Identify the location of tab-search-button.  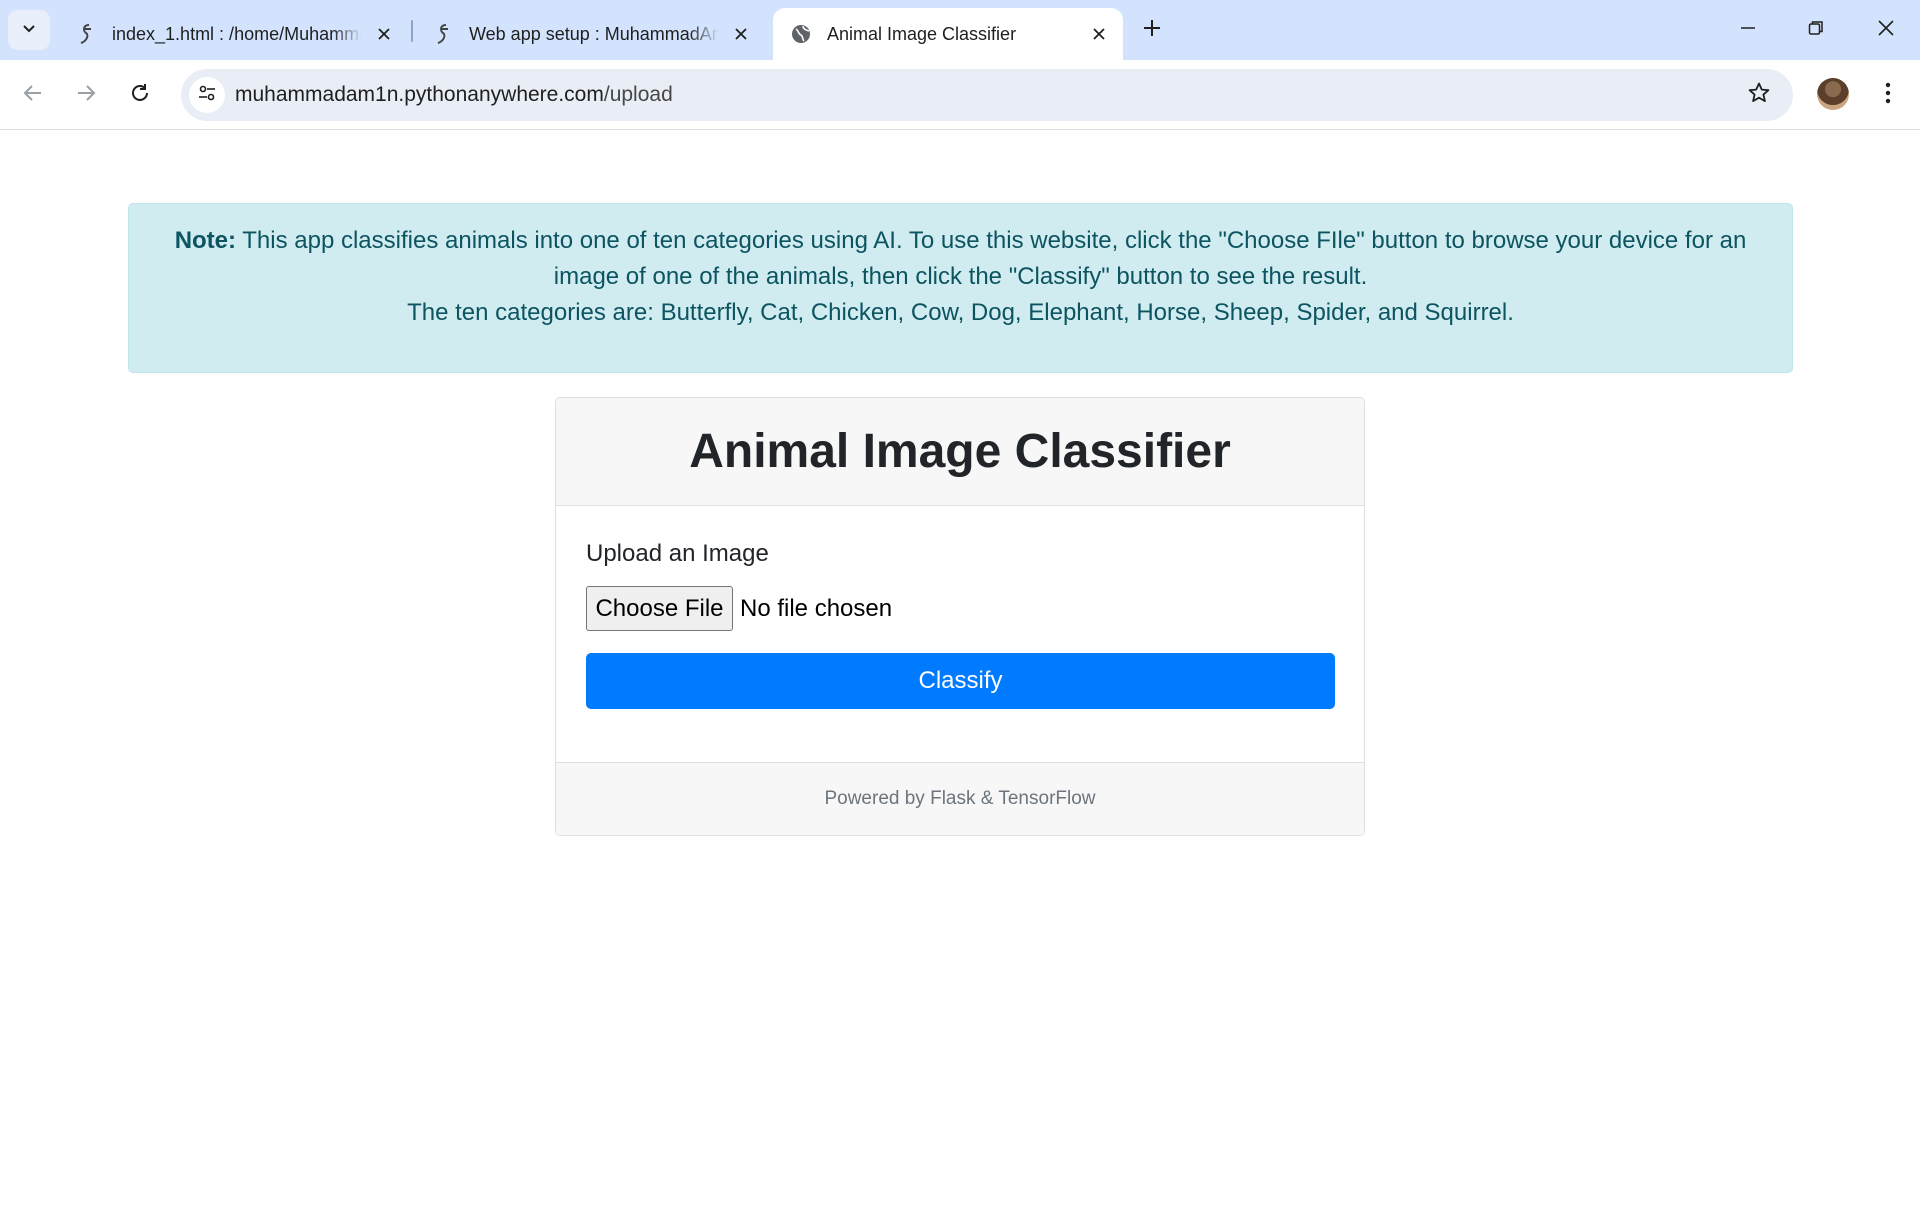
(29, 30).